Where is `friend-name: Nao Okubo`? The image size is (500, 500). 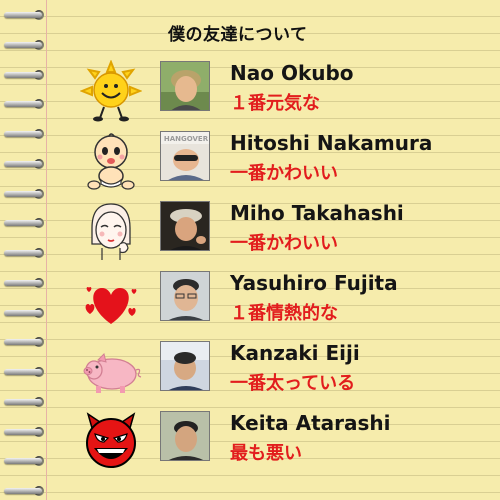
friend-name: Nao Okubo is located at coordinates (292, 73).